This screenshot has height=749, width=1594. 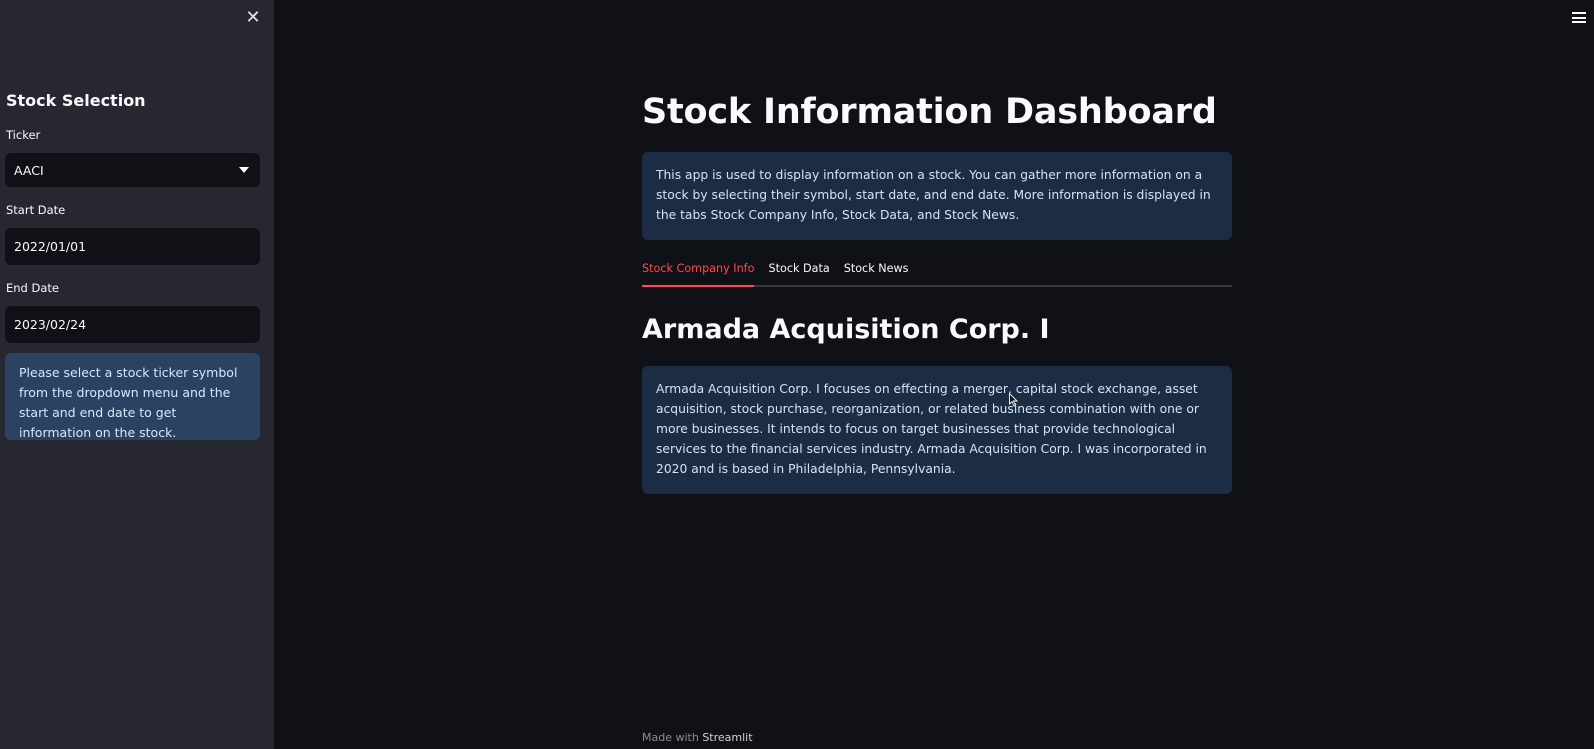 I want to click on ticker-select: AACI, so click(x=132, y=170).